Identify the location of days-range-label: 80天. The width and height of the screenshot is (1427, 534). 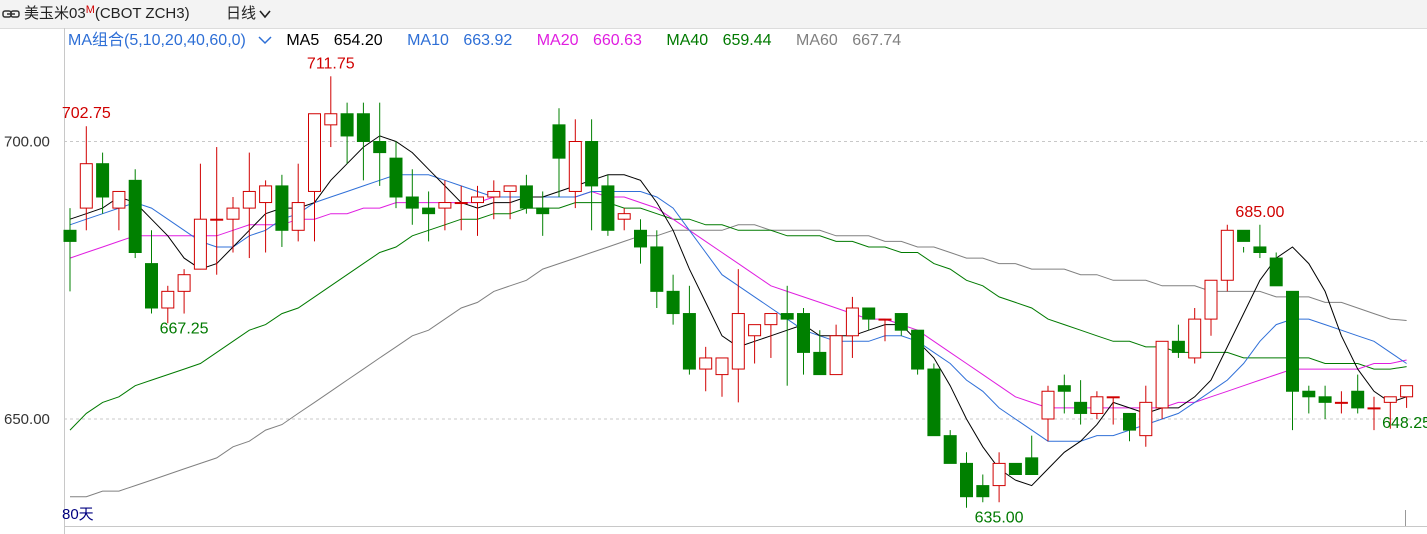
(78, 514).